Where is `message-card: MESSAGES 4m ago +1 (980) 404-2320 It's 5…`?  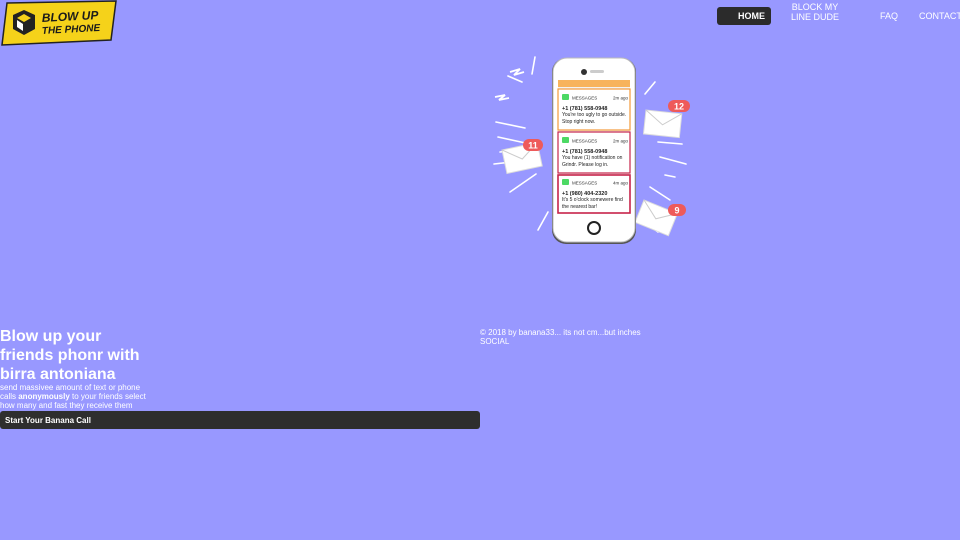 message-card: MESSAGES 4m ago +1 (980) 404-2320 It's 5… is located at coordinates (594, 194).